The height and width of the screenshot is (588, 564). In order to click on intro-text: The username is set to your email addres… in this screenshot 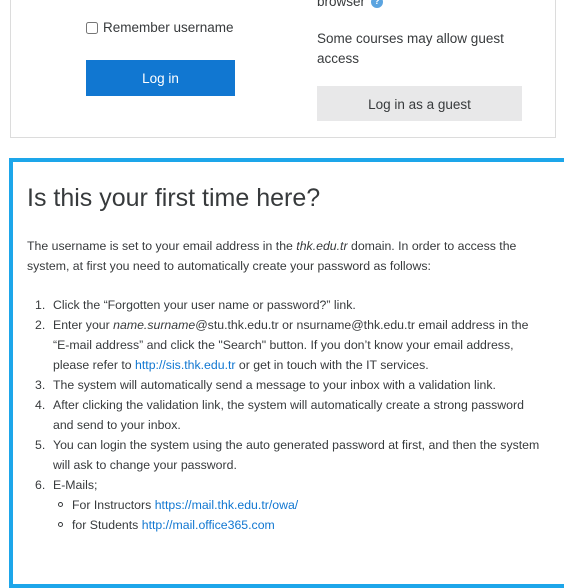, I will do `click(287, 256)`.